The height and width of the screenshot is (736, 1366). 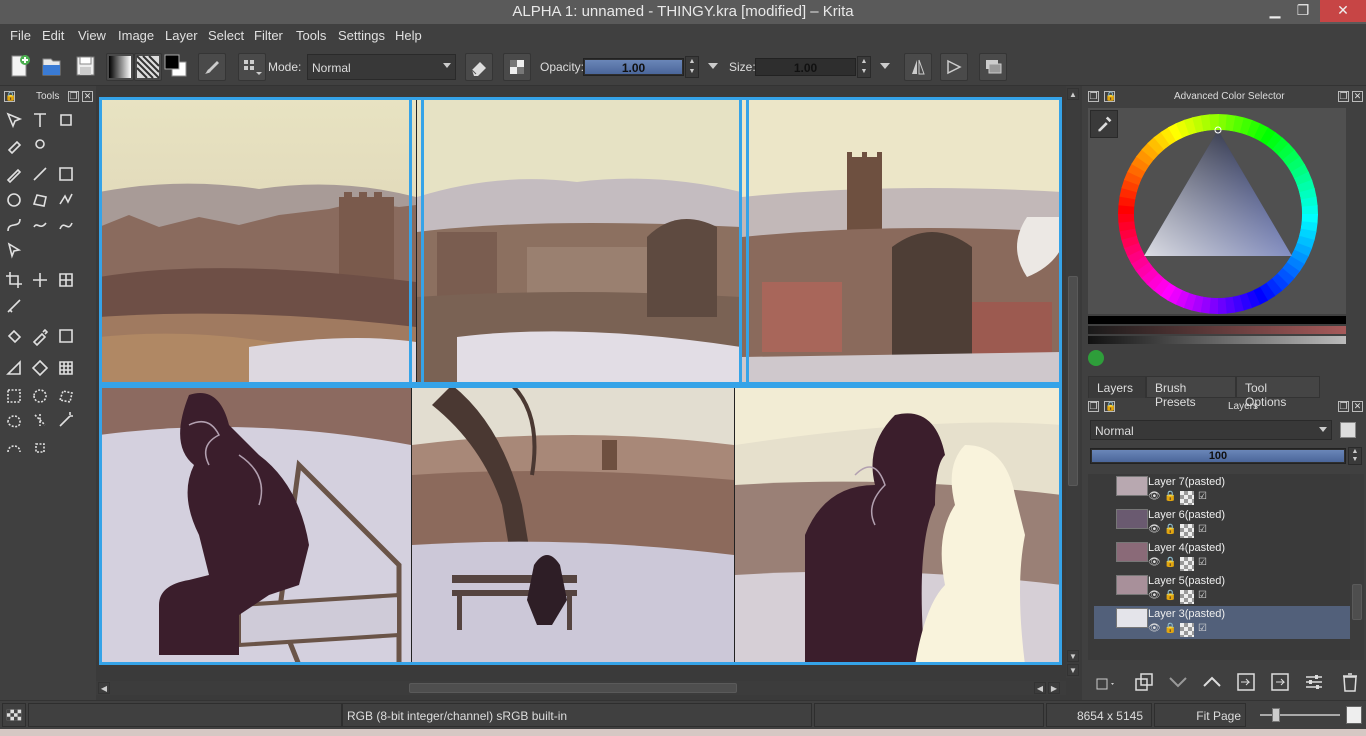 I want to click on size-dropdown-icon, so click(x=885, y=66).